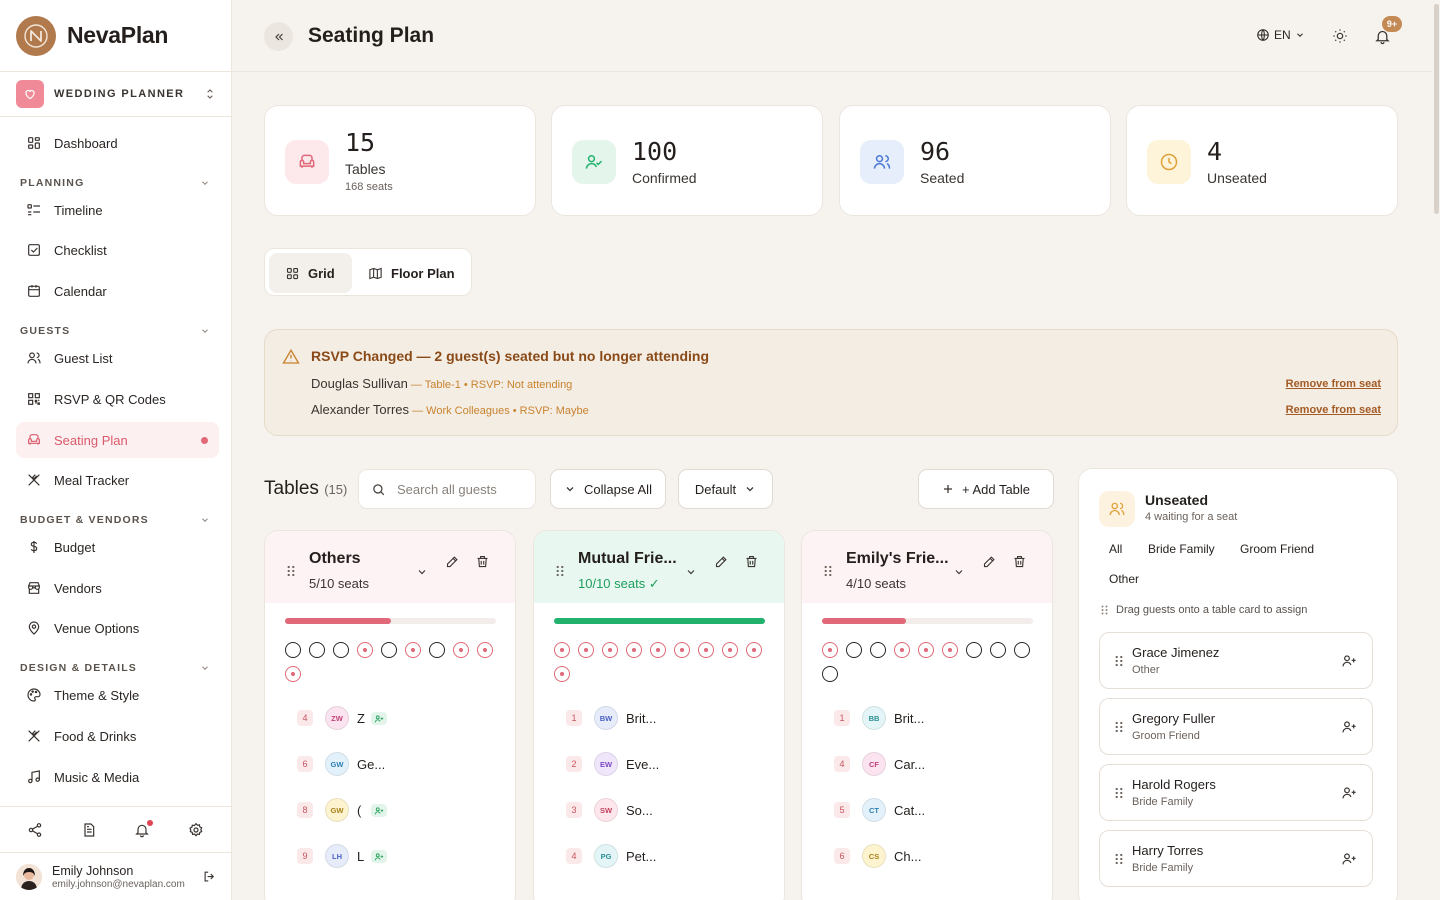 The height and width of the screenshot is (900, 1440). I want to click on scrollbar-thumb, so click(1436, 109).